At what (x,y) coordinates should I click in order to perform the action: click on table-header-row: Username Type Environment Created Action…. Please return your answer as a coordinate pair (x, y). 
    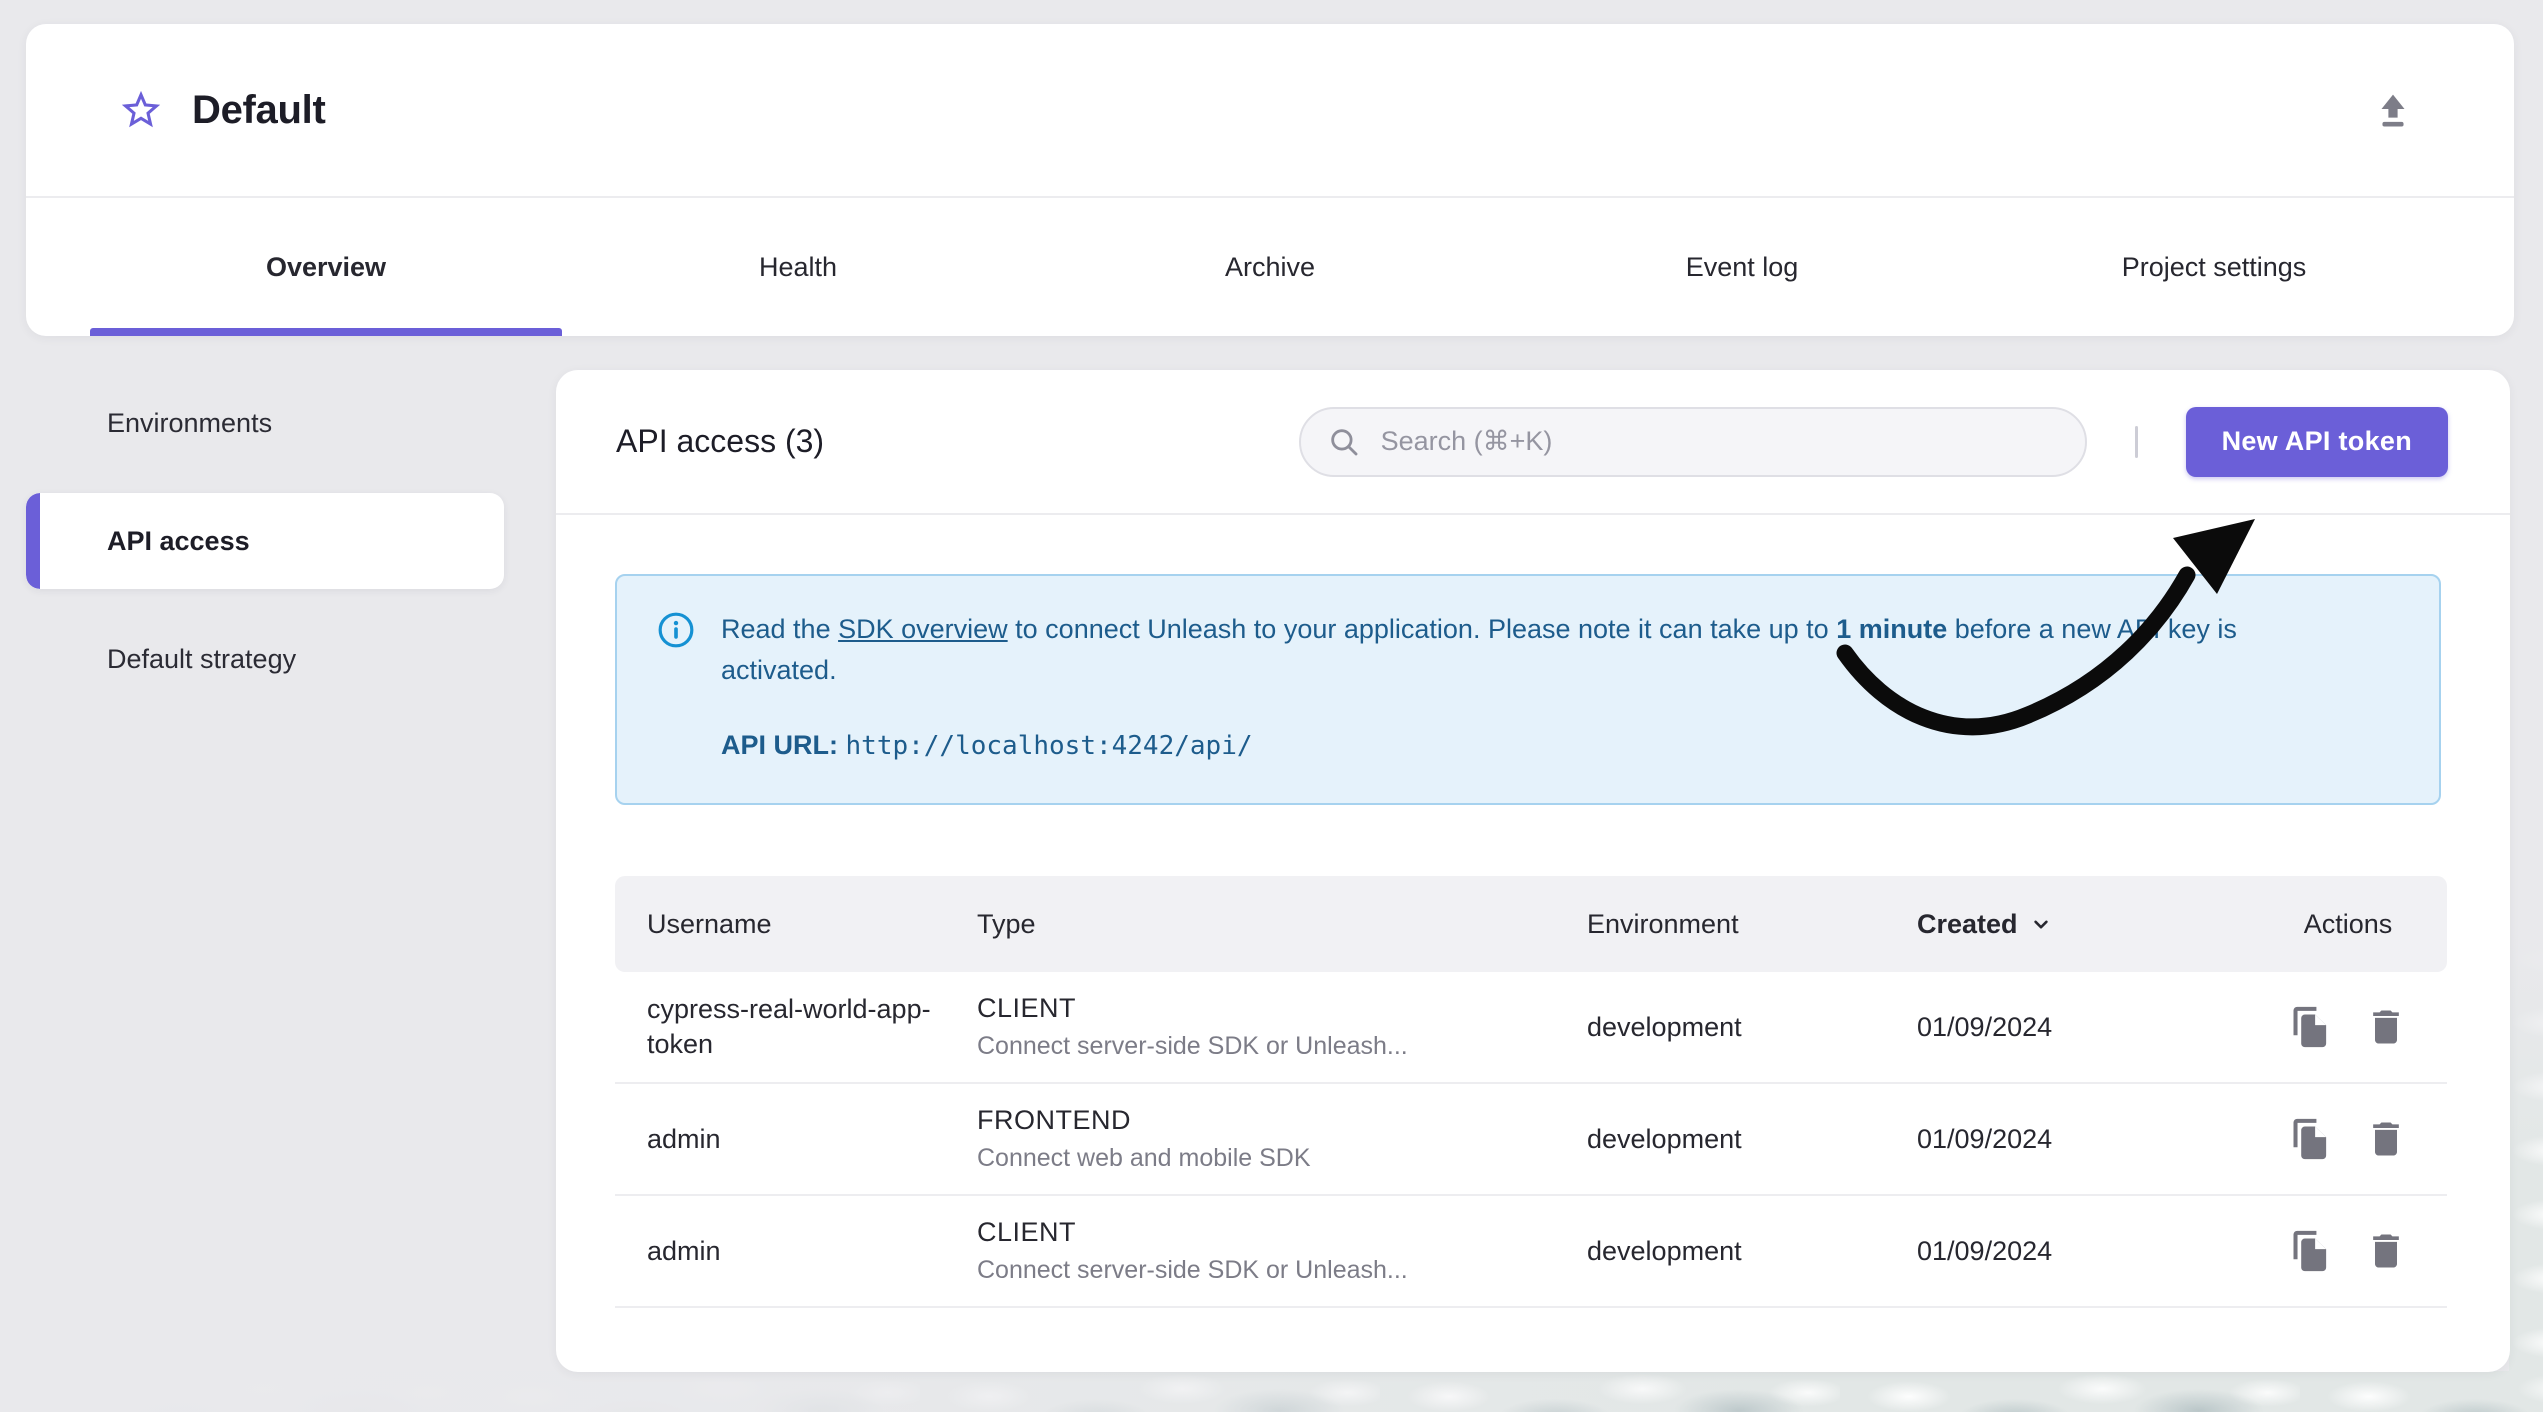
    Looking at the image, I should click on (1531, 924).